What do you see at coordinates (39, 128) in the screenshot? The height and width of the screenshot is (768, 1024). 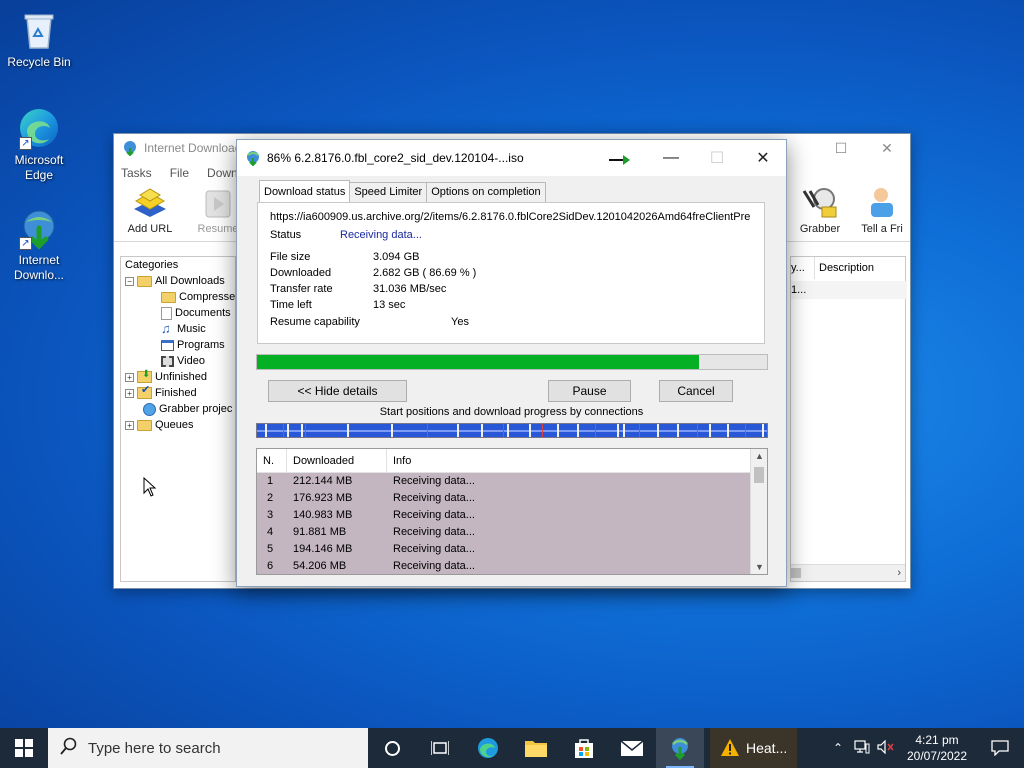 I see `edge-icon: ↗` at bounding box center [39, 128].